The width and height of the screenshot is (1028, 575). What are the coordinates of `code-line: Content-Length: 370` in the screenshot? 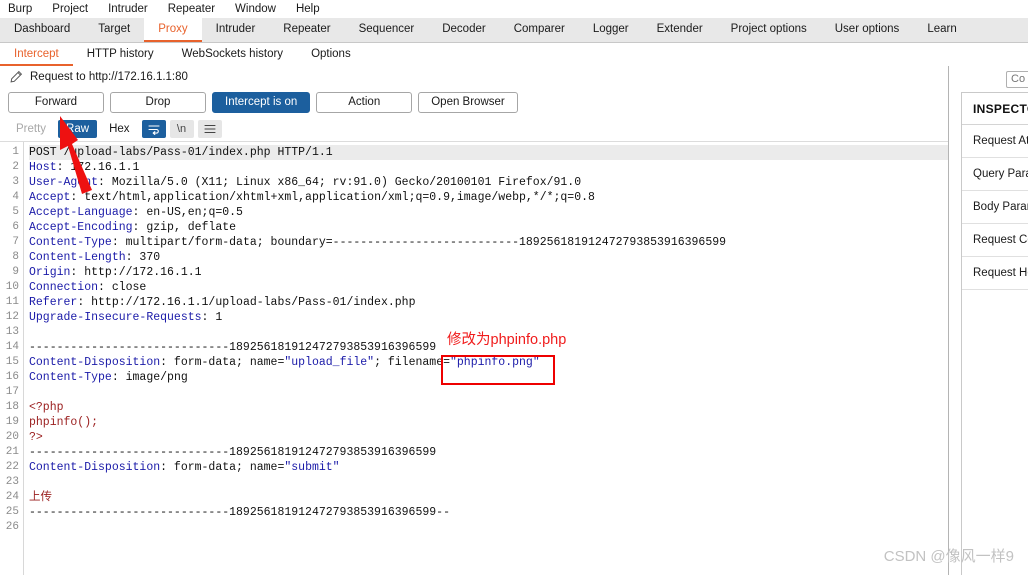 It's located at (95, 257).